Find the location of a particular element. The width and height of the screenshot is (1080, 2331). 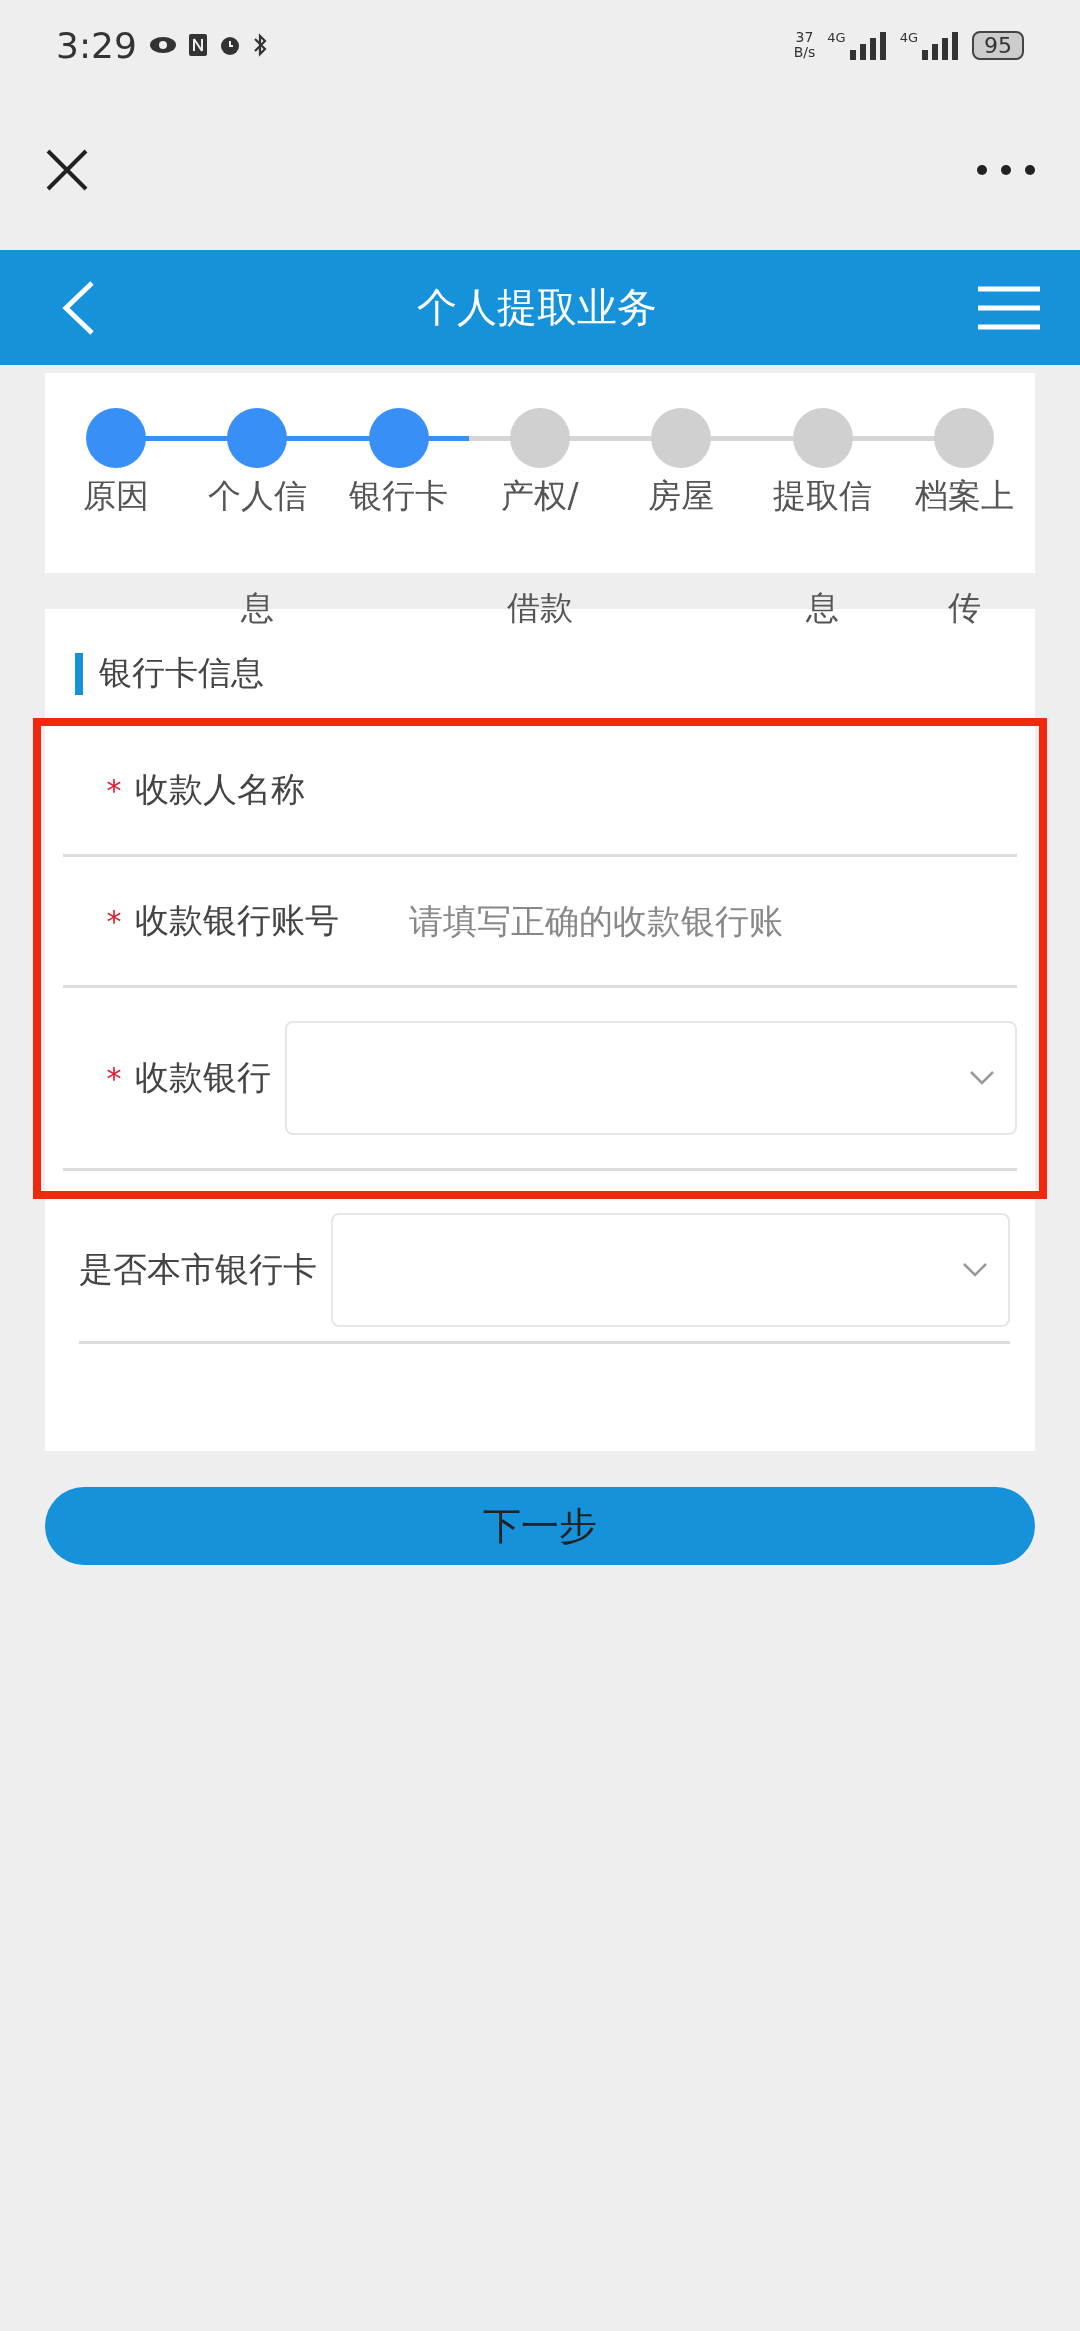

step-label: 个人信息 is located at coordinates (257, 552).